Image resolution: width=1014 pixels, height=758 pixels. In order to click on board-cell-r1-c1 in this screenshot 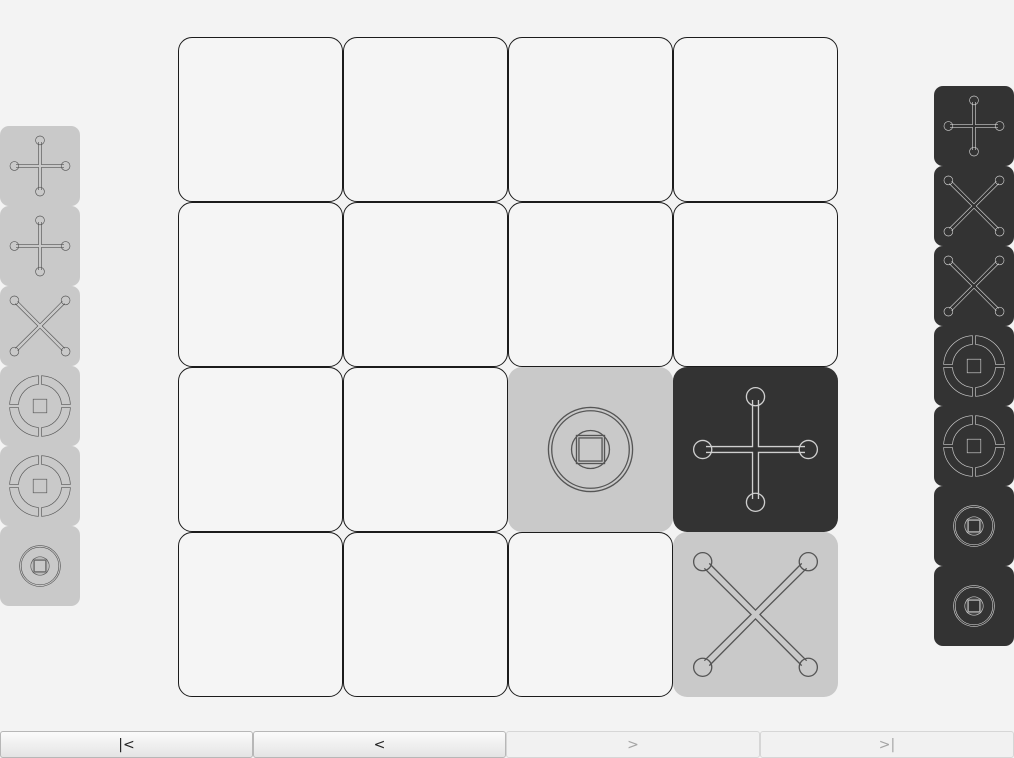, I will do `click(425, 284)`.